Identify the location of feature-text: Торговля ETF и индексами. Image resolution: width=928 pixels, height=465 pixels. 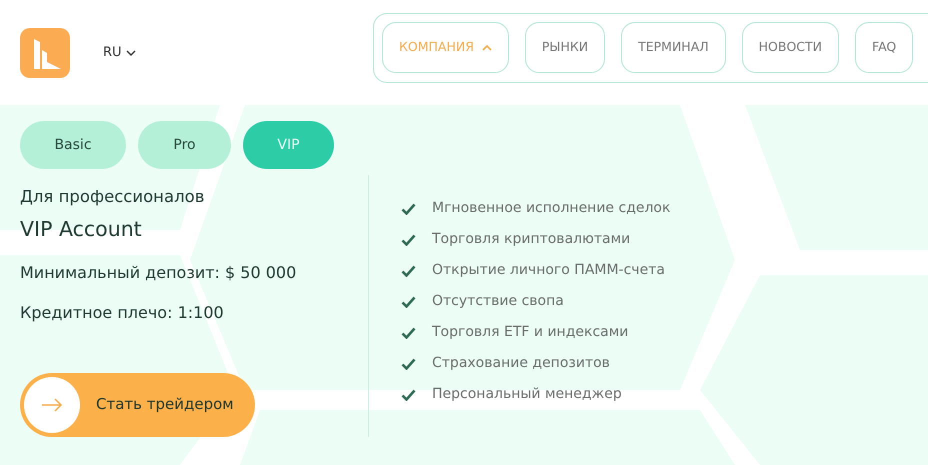
(530, 332).